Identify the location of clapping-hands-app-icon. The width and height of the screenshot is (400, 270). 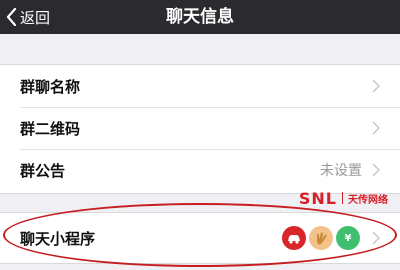
(321, 238).